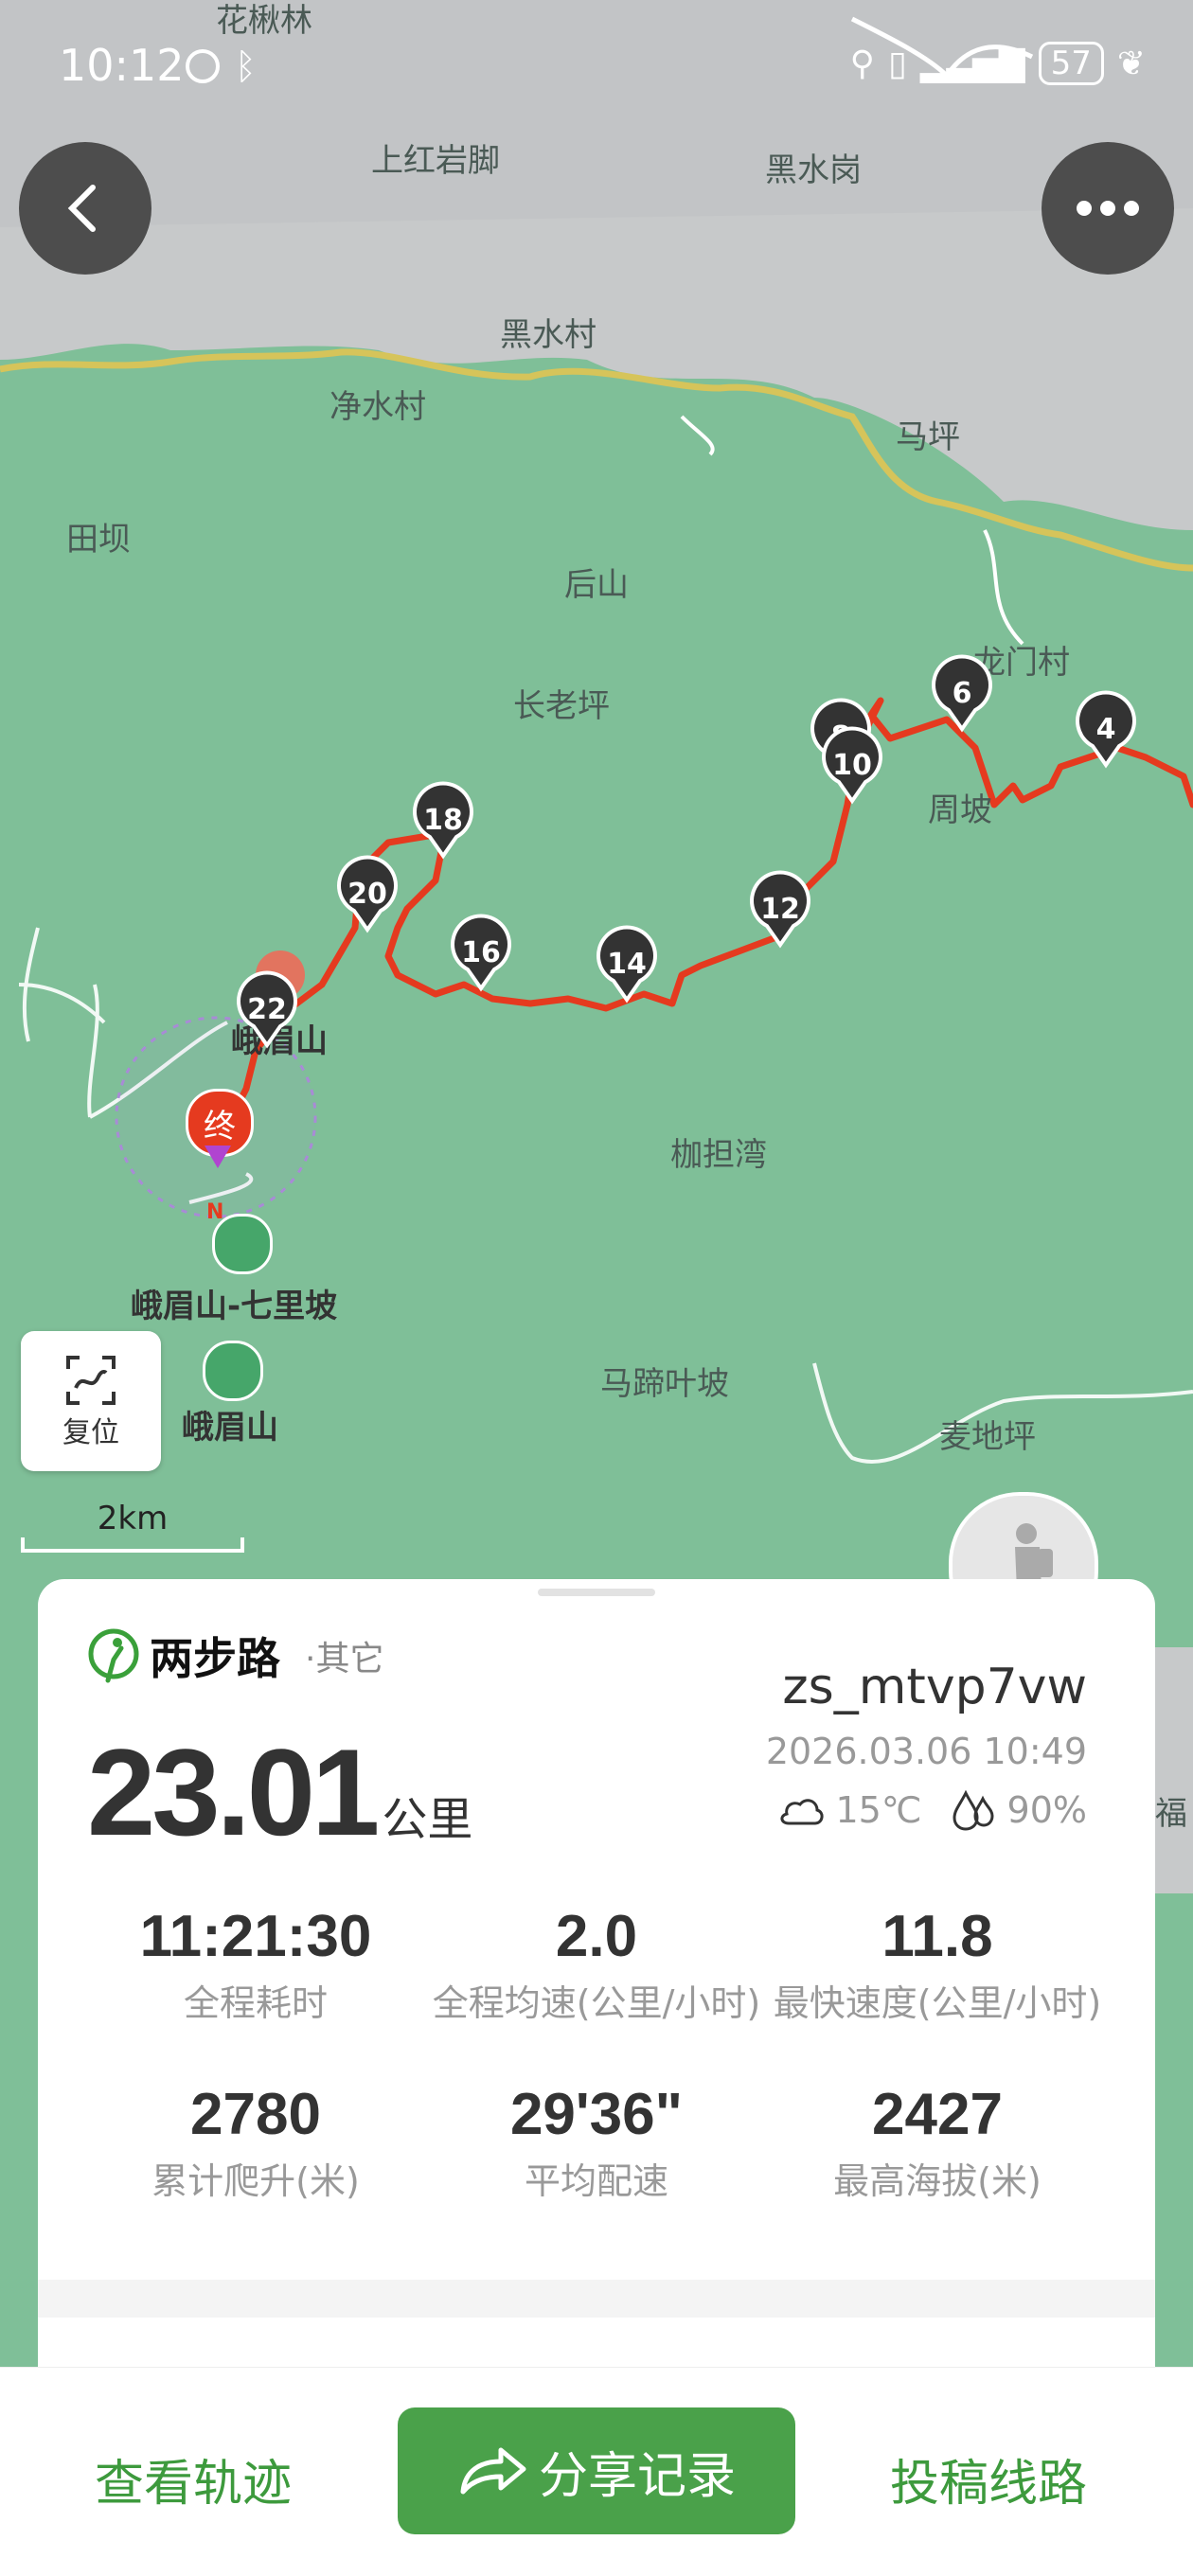  Describe the element at coordinates (255, 1937) in the screenshot. I see `stat-value: 11:21:30` at that location.